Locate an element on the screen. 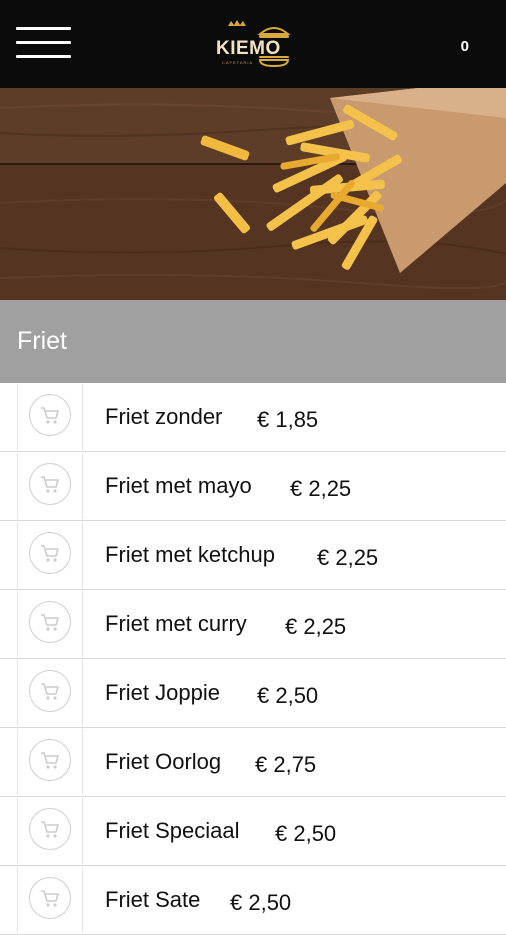 The width and height of the screenshot is (506, 935). list-item: Friet Speciaal € 2,50 is located at coordinates (253, 831).